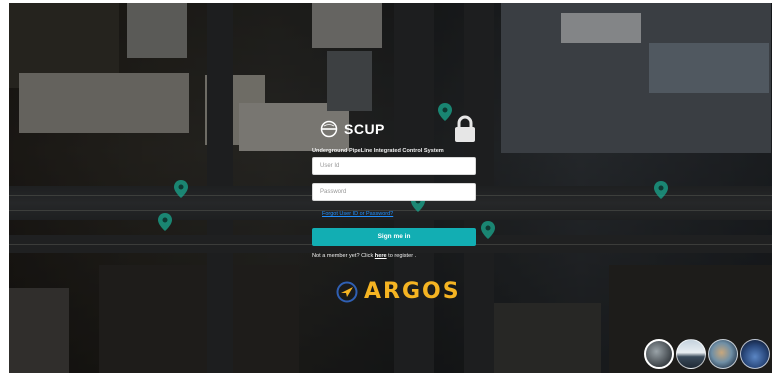 This screenshot has height=375, width=779. What do you see at coordinates (401, 214) in the screenshot?
I see `forgot-credentials-link: Forgot User ID or Password?` at bounding box center [401, 214].